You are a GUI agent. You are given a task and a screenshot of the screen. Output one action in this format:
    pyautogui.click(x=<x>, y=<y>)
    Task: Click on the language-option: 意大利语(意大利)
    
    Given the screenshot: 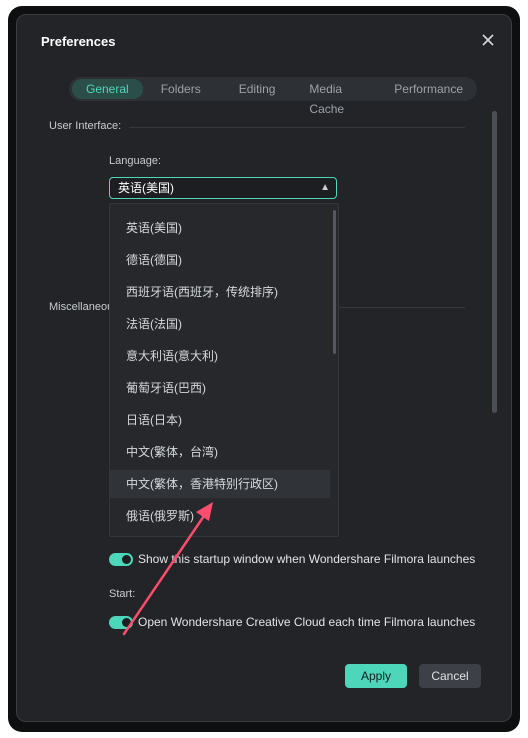 What is the action you would take?
    pyautogui.click(x=220, y=356)
    